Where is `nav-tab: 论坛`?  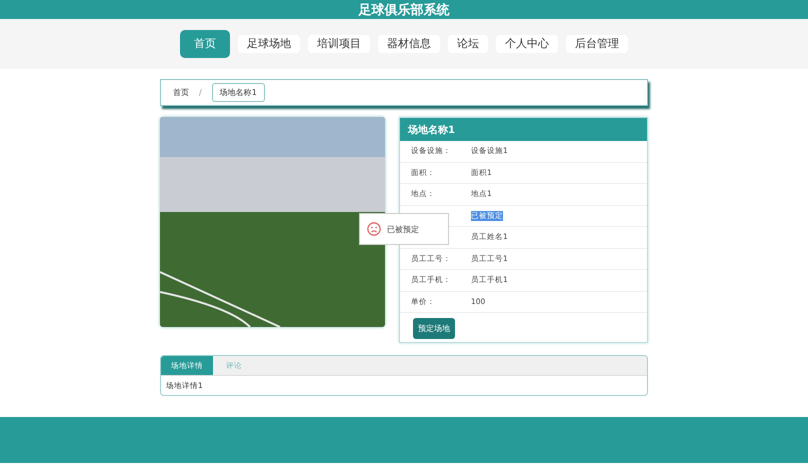 nav-tab: 论坛 is located at coordinates (468, 44).